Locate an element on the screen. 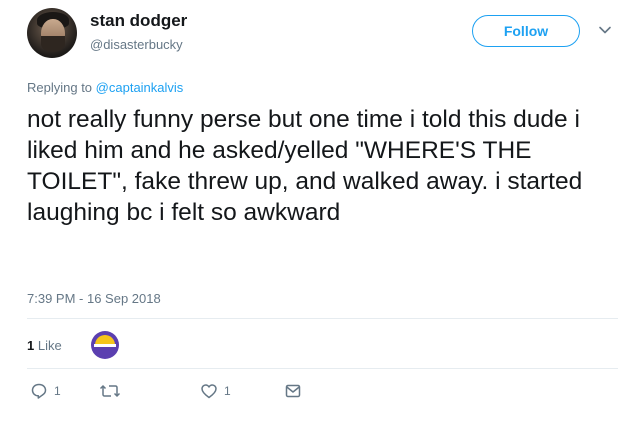 The image size is (640, 423). retweet-button is located at coordinates (110, 391).